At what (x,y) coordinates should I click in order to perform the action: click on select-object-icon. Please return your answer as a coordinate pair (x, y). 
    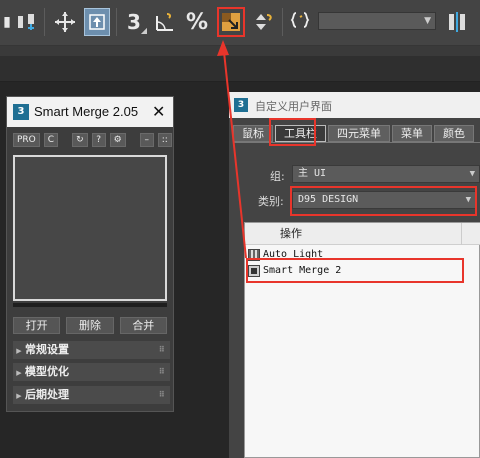
    Looking at the image, I should click on (97, 22).